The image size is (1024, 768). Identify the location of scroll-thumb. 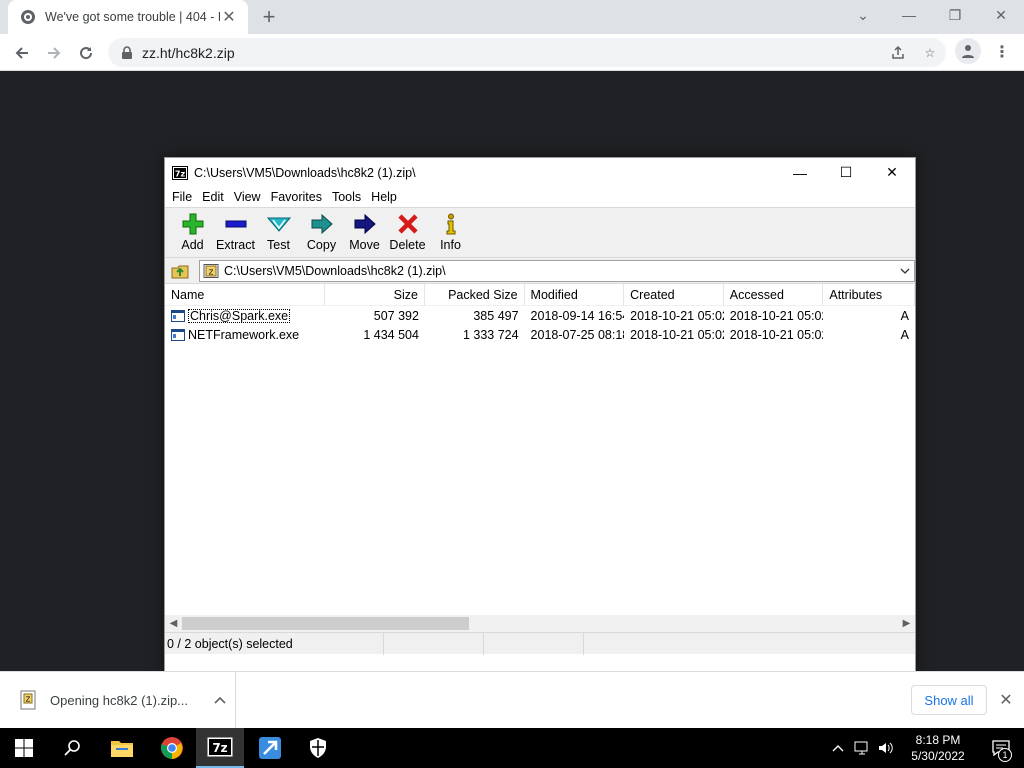
(325, 623).